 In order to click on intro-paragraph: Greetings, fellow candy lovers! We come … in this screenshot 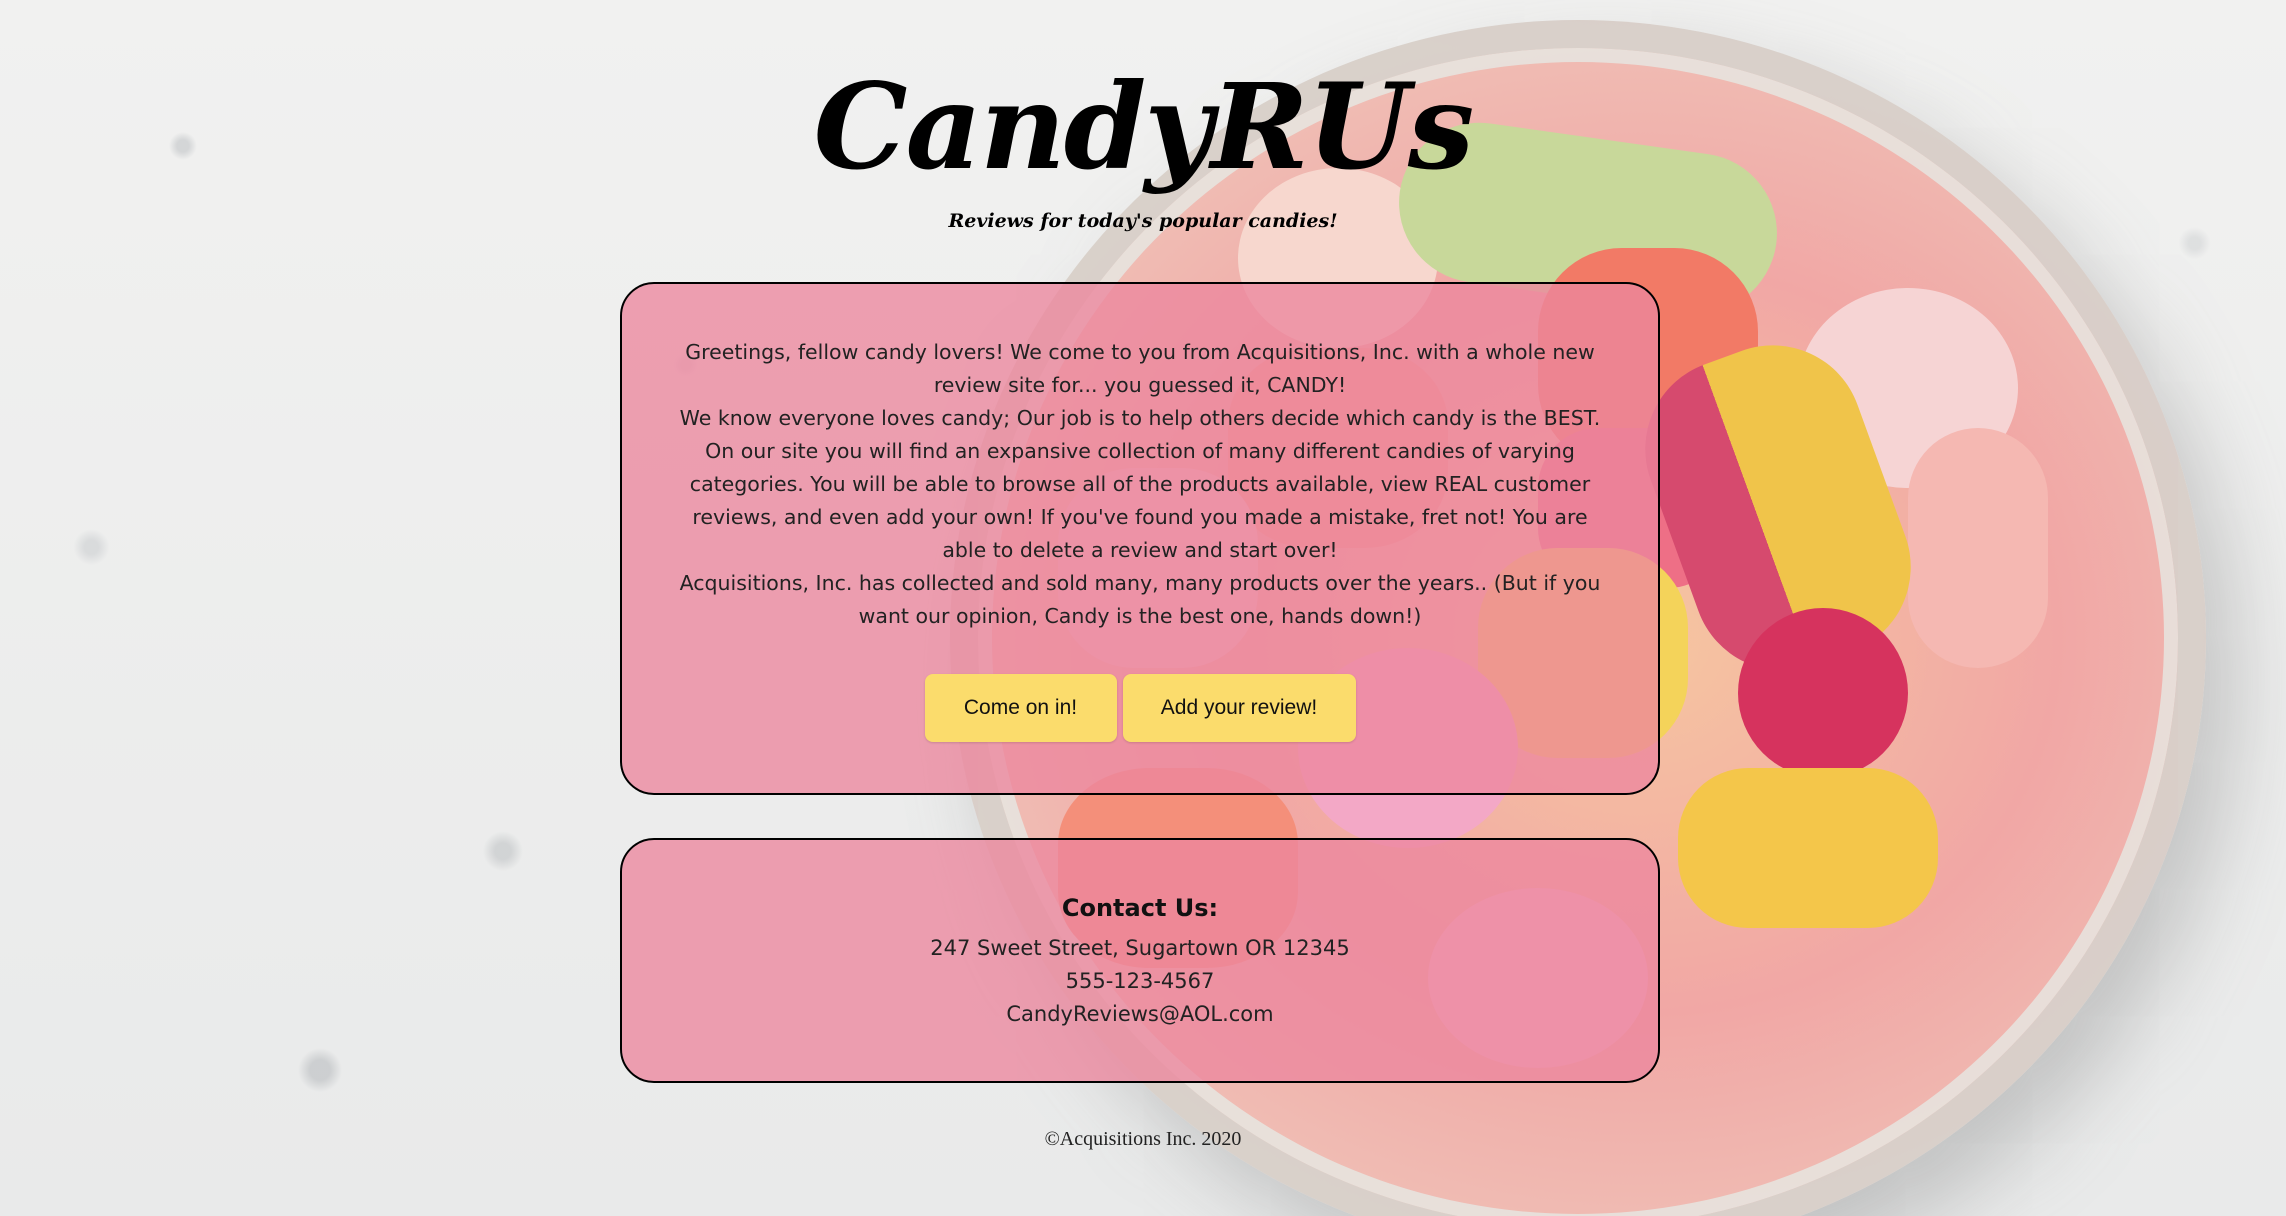, I will do `click(1140, 368)`.